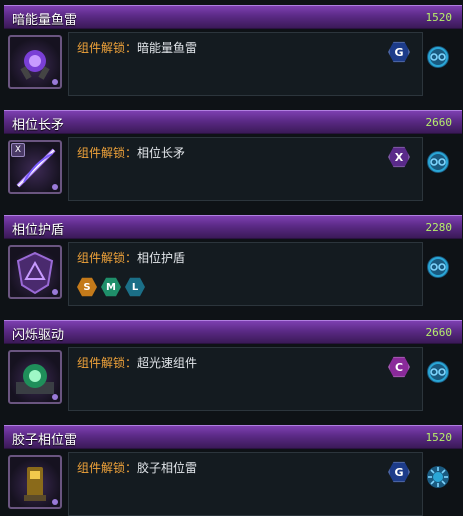 The image size is (463, 516). I want to click on corner-x-badge: X, so click(18, 150).